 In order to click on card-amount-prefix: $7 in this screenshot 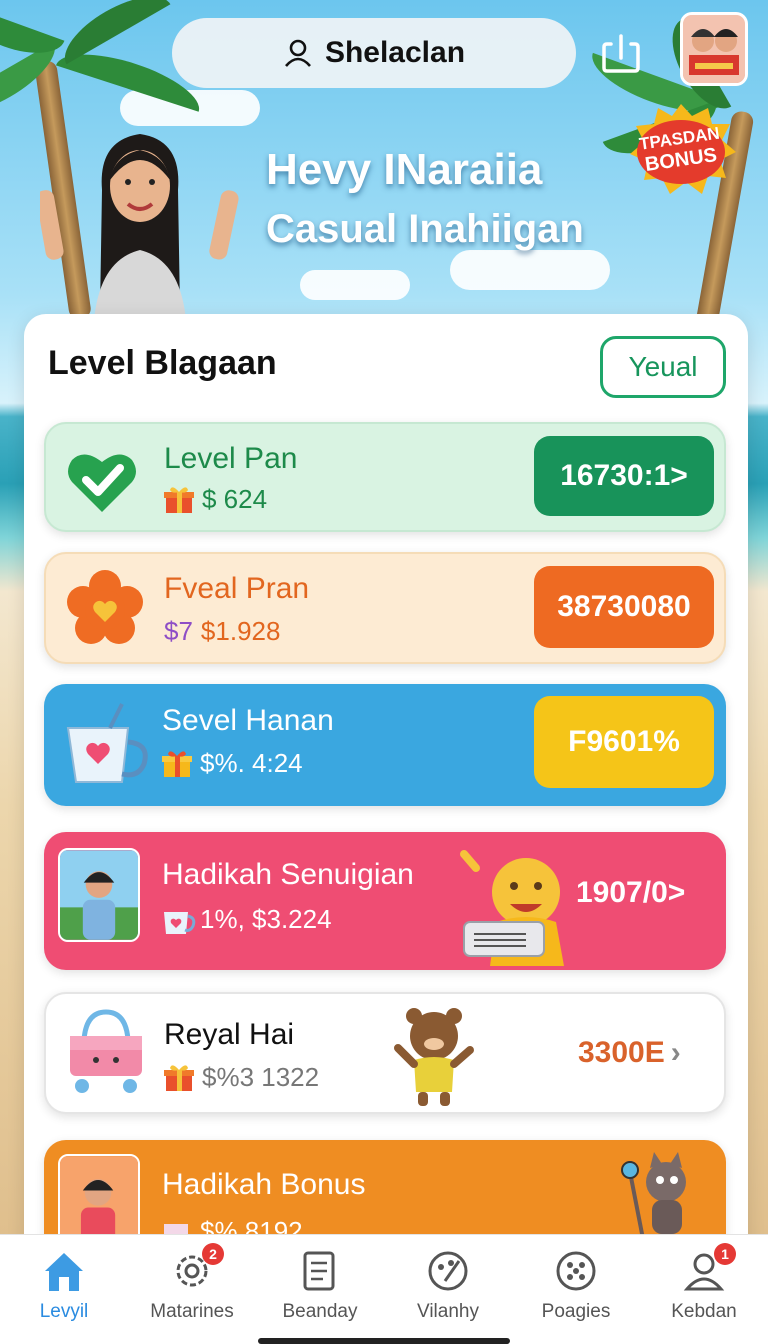, I will do `click(178, 631)`.